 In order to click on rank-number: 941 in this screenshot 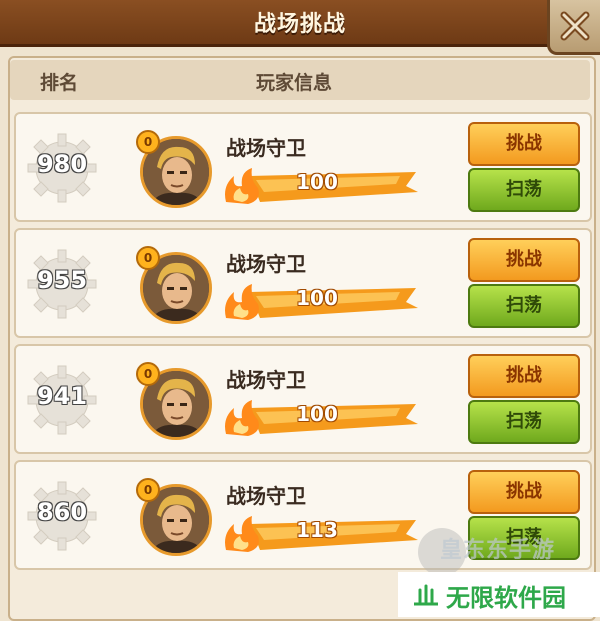, I will do `click(62, 396)`.